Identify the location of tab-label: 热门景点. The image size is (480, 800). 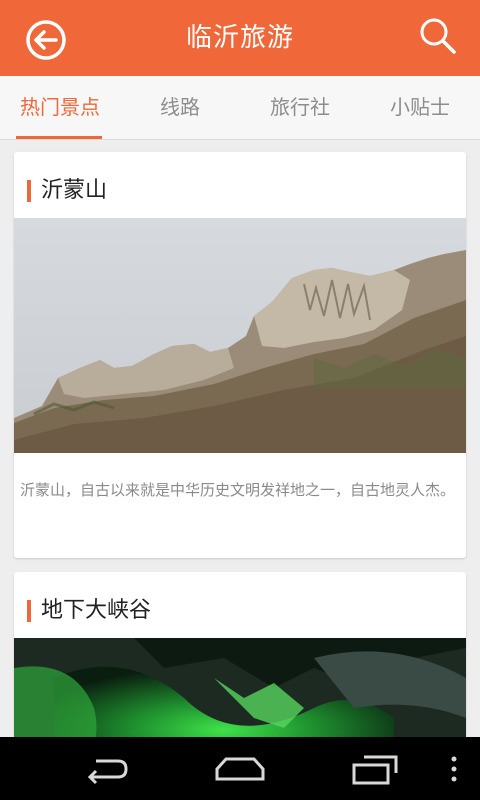
(60, 107).